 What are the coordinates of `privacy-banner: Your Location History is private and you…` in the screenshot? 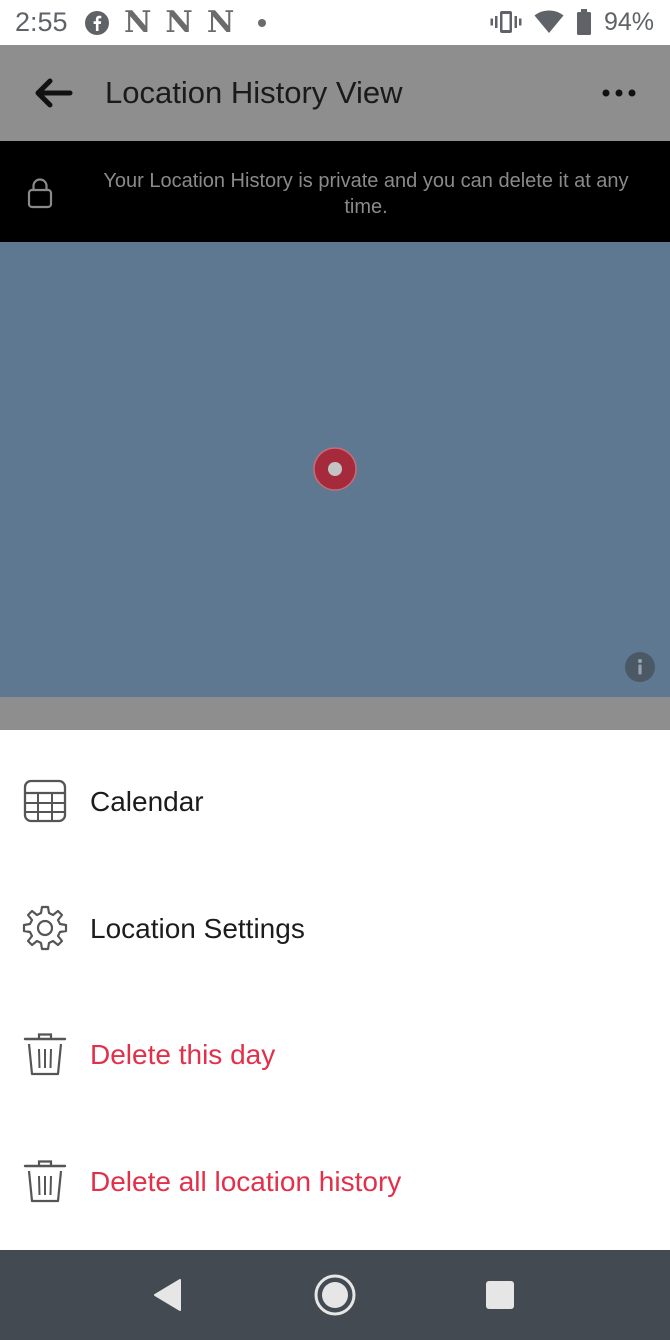 It's located at (335, 191).